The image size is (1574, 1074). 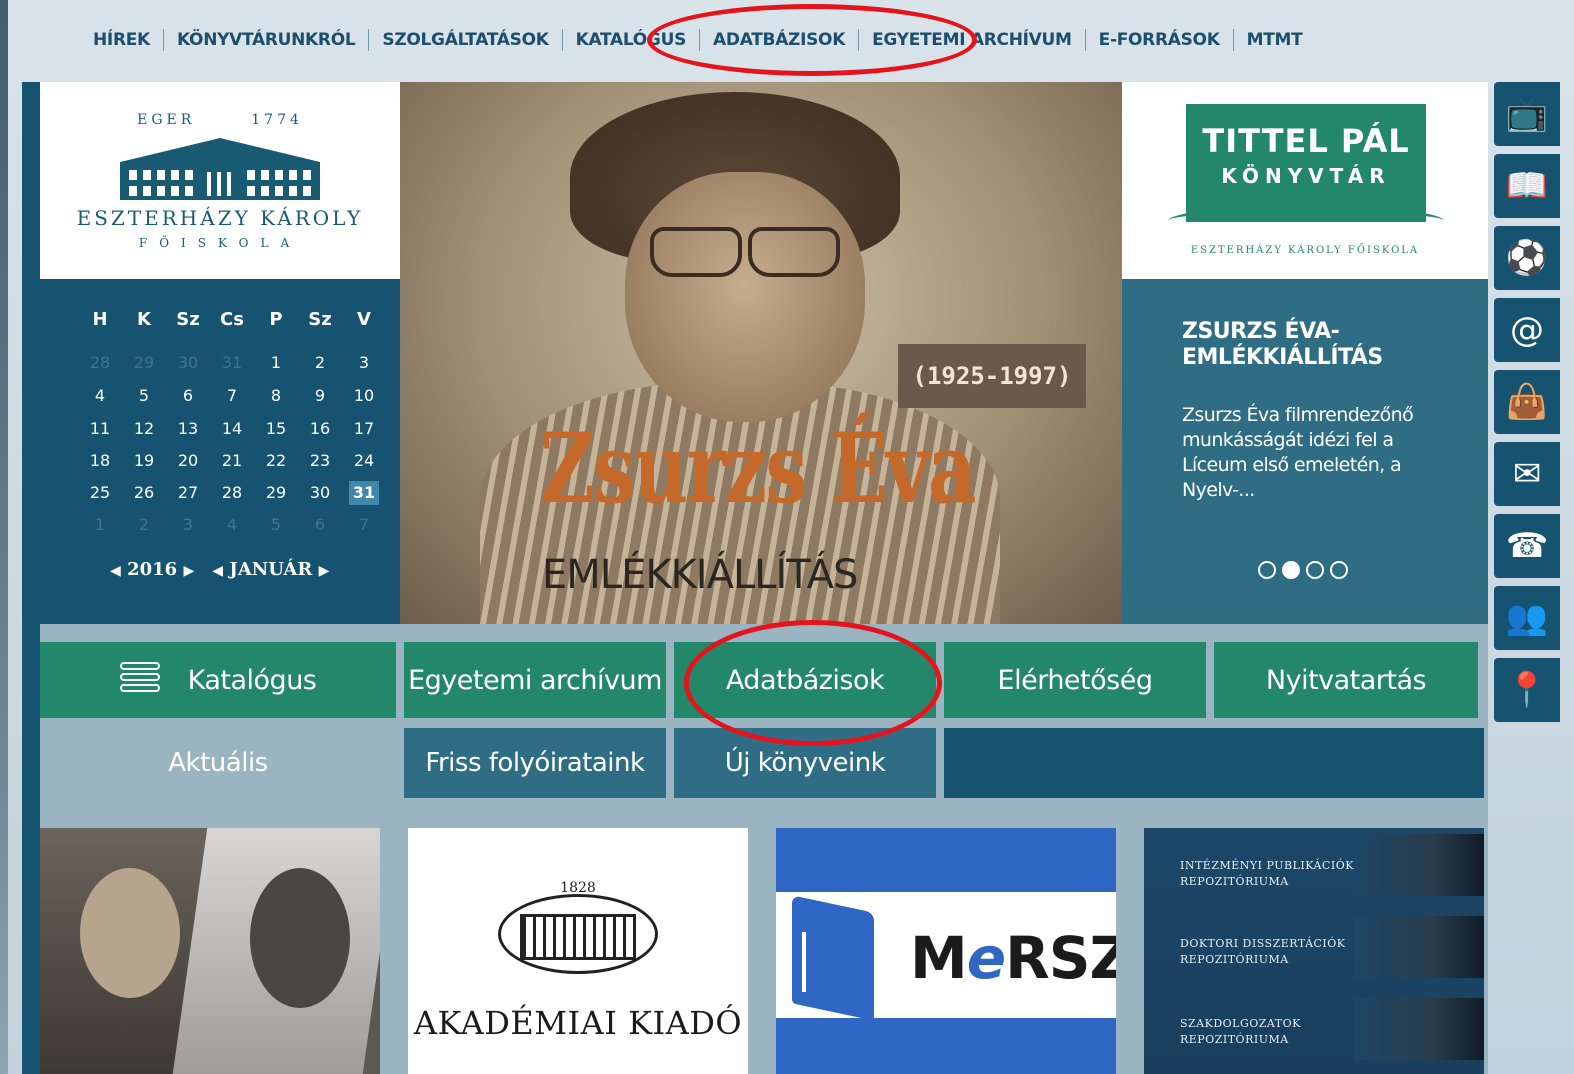 I want to click on calendar-day: 31, so click(x=232, y=363).